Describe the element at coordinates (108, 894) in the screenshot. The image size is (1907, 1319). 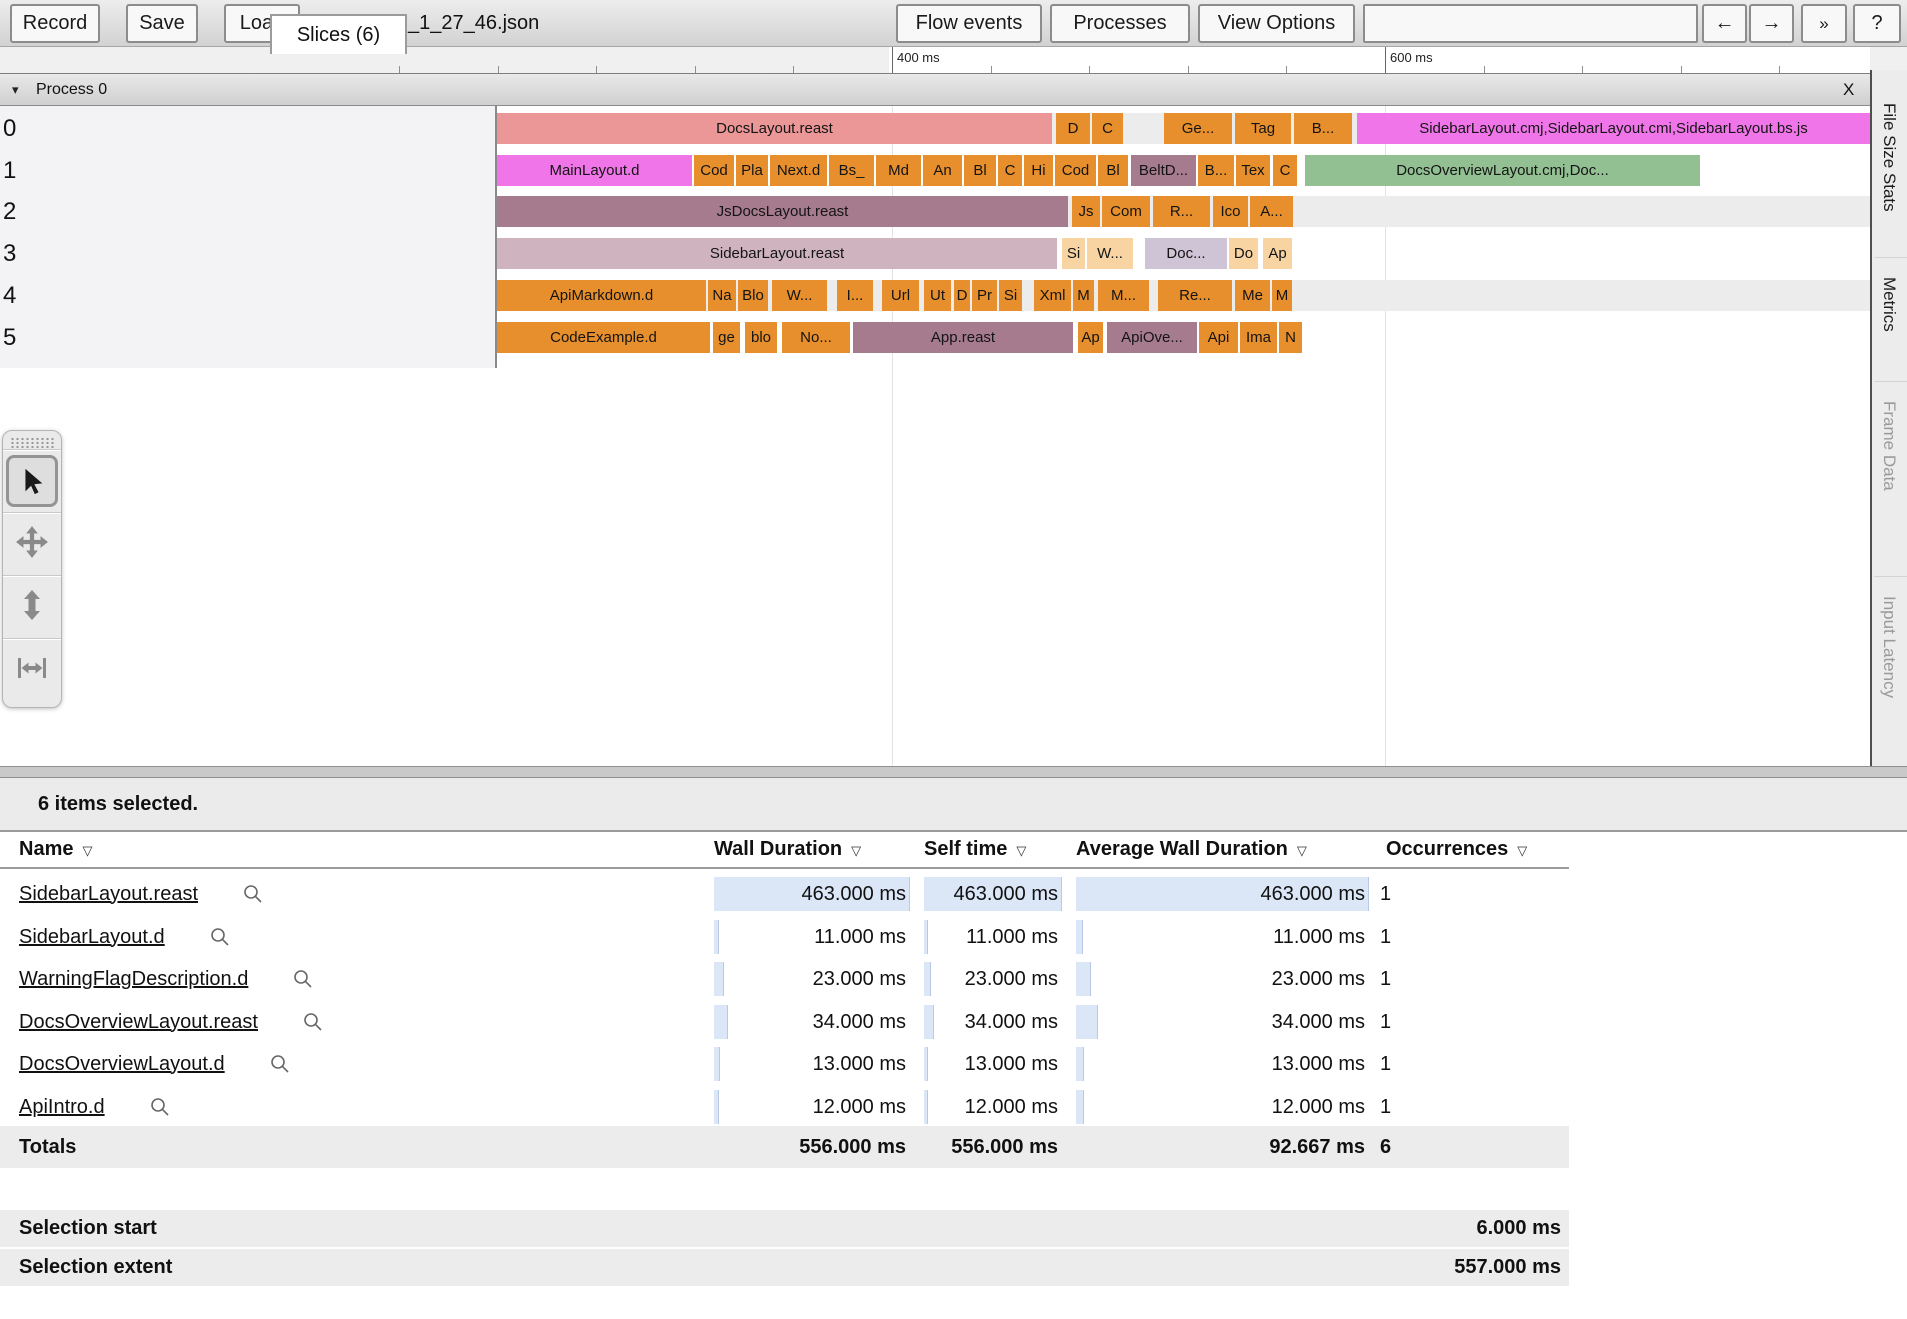
I see `slice-name-link: SidebarLayout.reast` at that location.